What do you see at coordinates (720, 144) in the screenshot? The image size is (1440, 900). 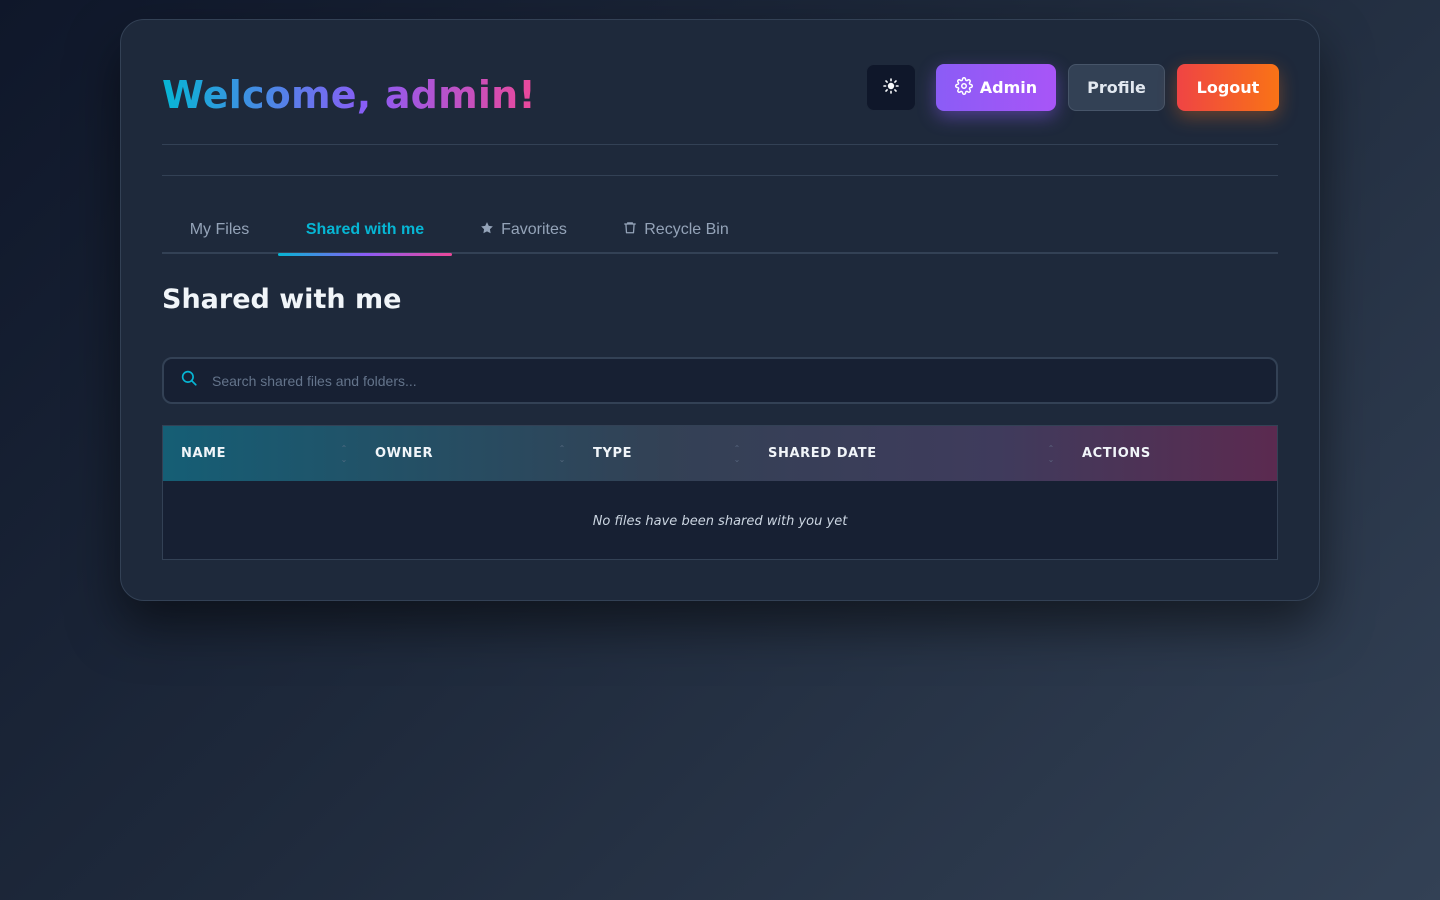 I see `header-divider` at bounding box center [720, 144].